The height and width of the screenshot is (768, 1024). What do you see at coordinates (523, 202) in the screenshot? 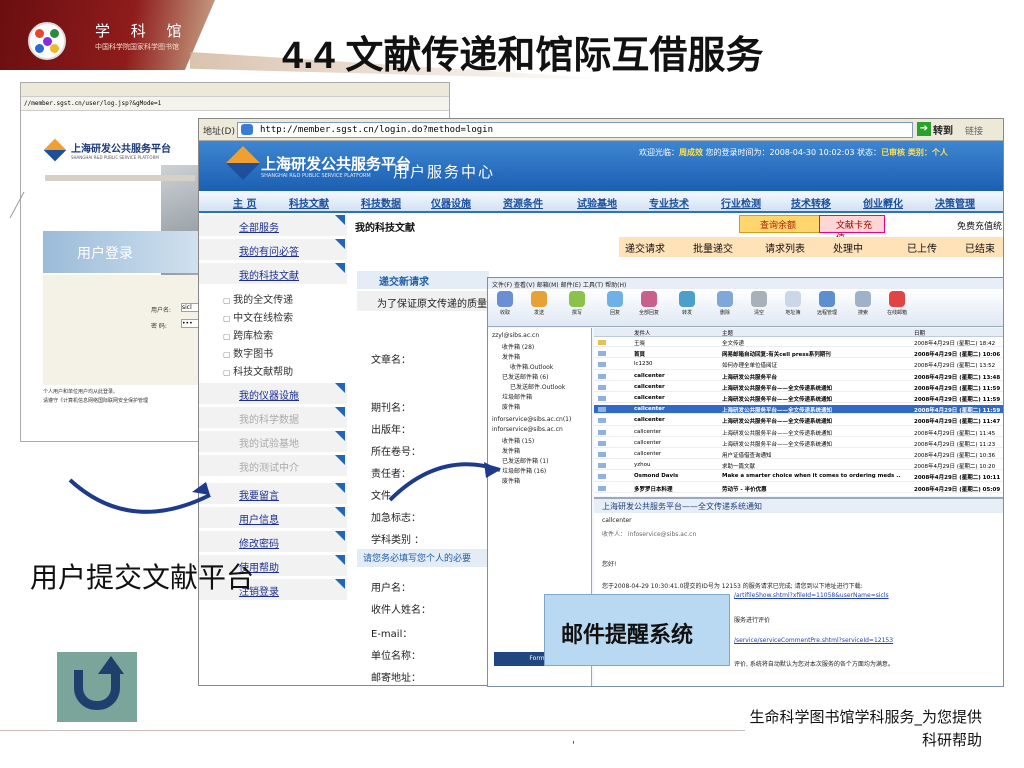
I see `nav-resources: 资源条件` at bounding box center [523, 202].